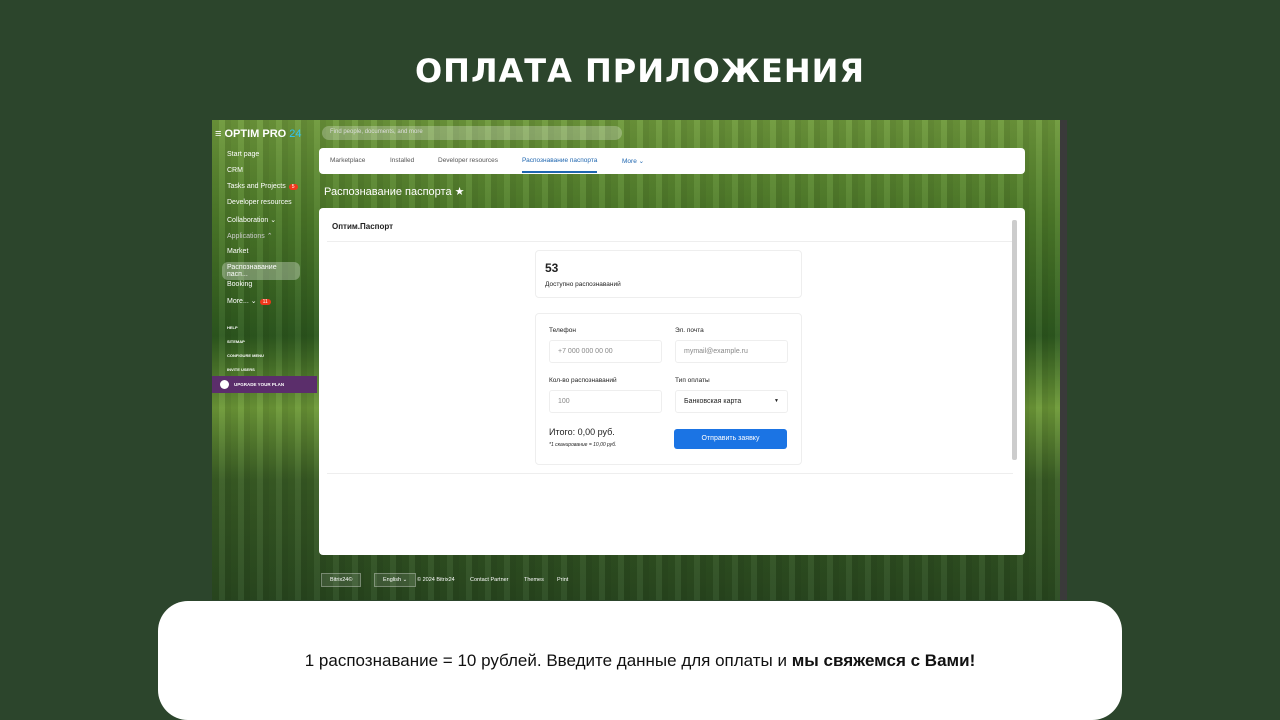 Image resolution: width=1280 pixels, height=720 pixels. Describe the element at coordinates (265, 302) in the screenshot. I see `badge: 11` at that location.